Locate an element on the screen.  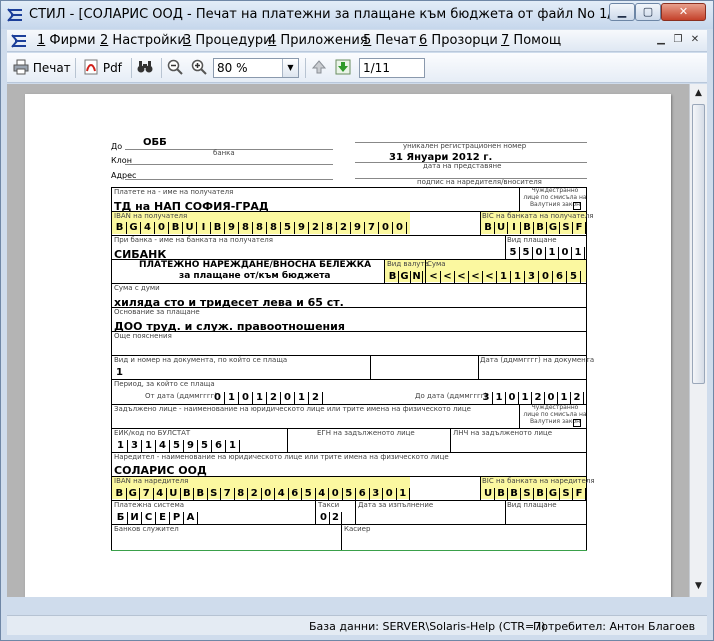
currency-cell: N is located at coordinates (417, 277).